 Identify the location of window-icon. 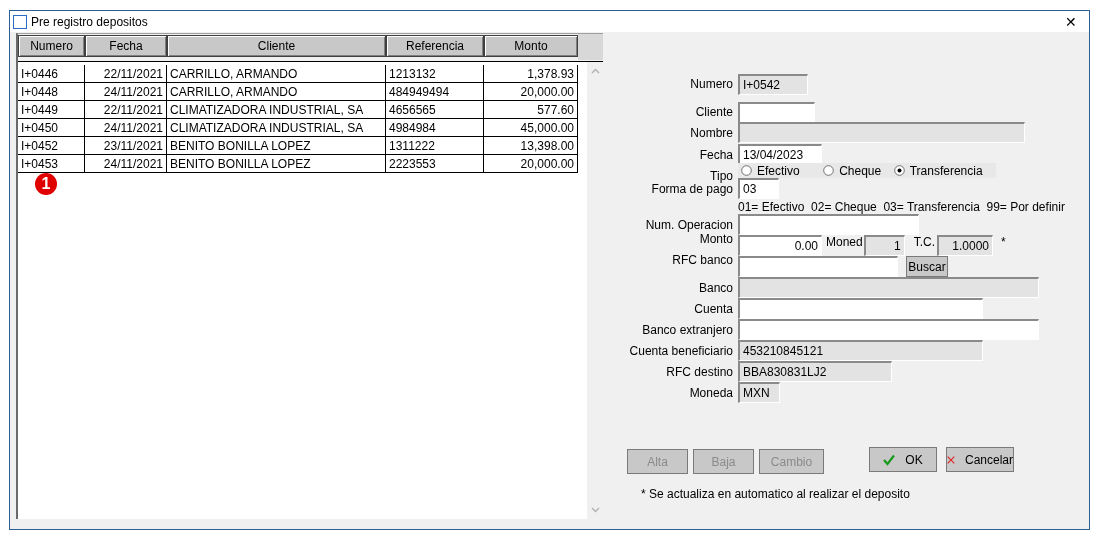
(20, 21).